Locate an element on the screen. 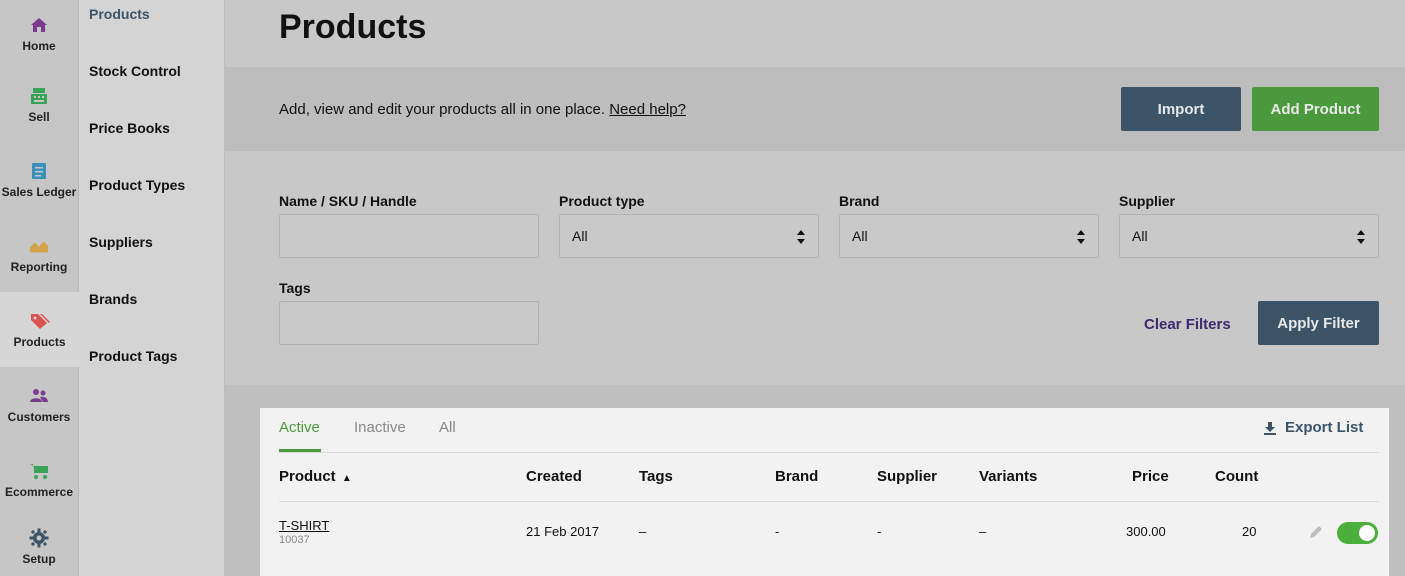 This screenshot has width=1405, height=576. header-divider is located at coordinates (829, 501).